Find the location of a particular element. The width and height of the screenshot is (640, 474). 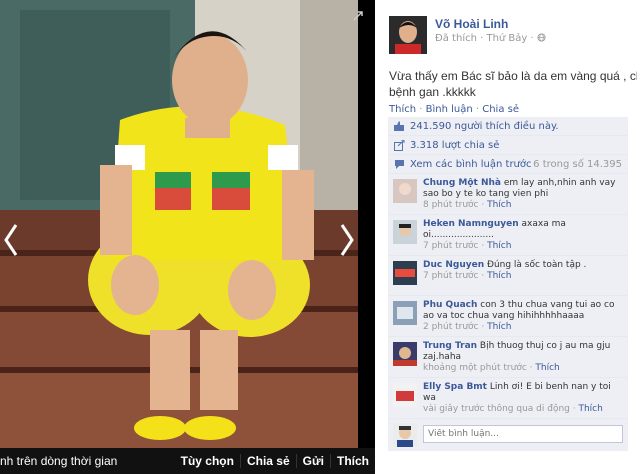

comment-meta: vài giây trước thông qua di động · Thích is located at coordinates (523, 409).